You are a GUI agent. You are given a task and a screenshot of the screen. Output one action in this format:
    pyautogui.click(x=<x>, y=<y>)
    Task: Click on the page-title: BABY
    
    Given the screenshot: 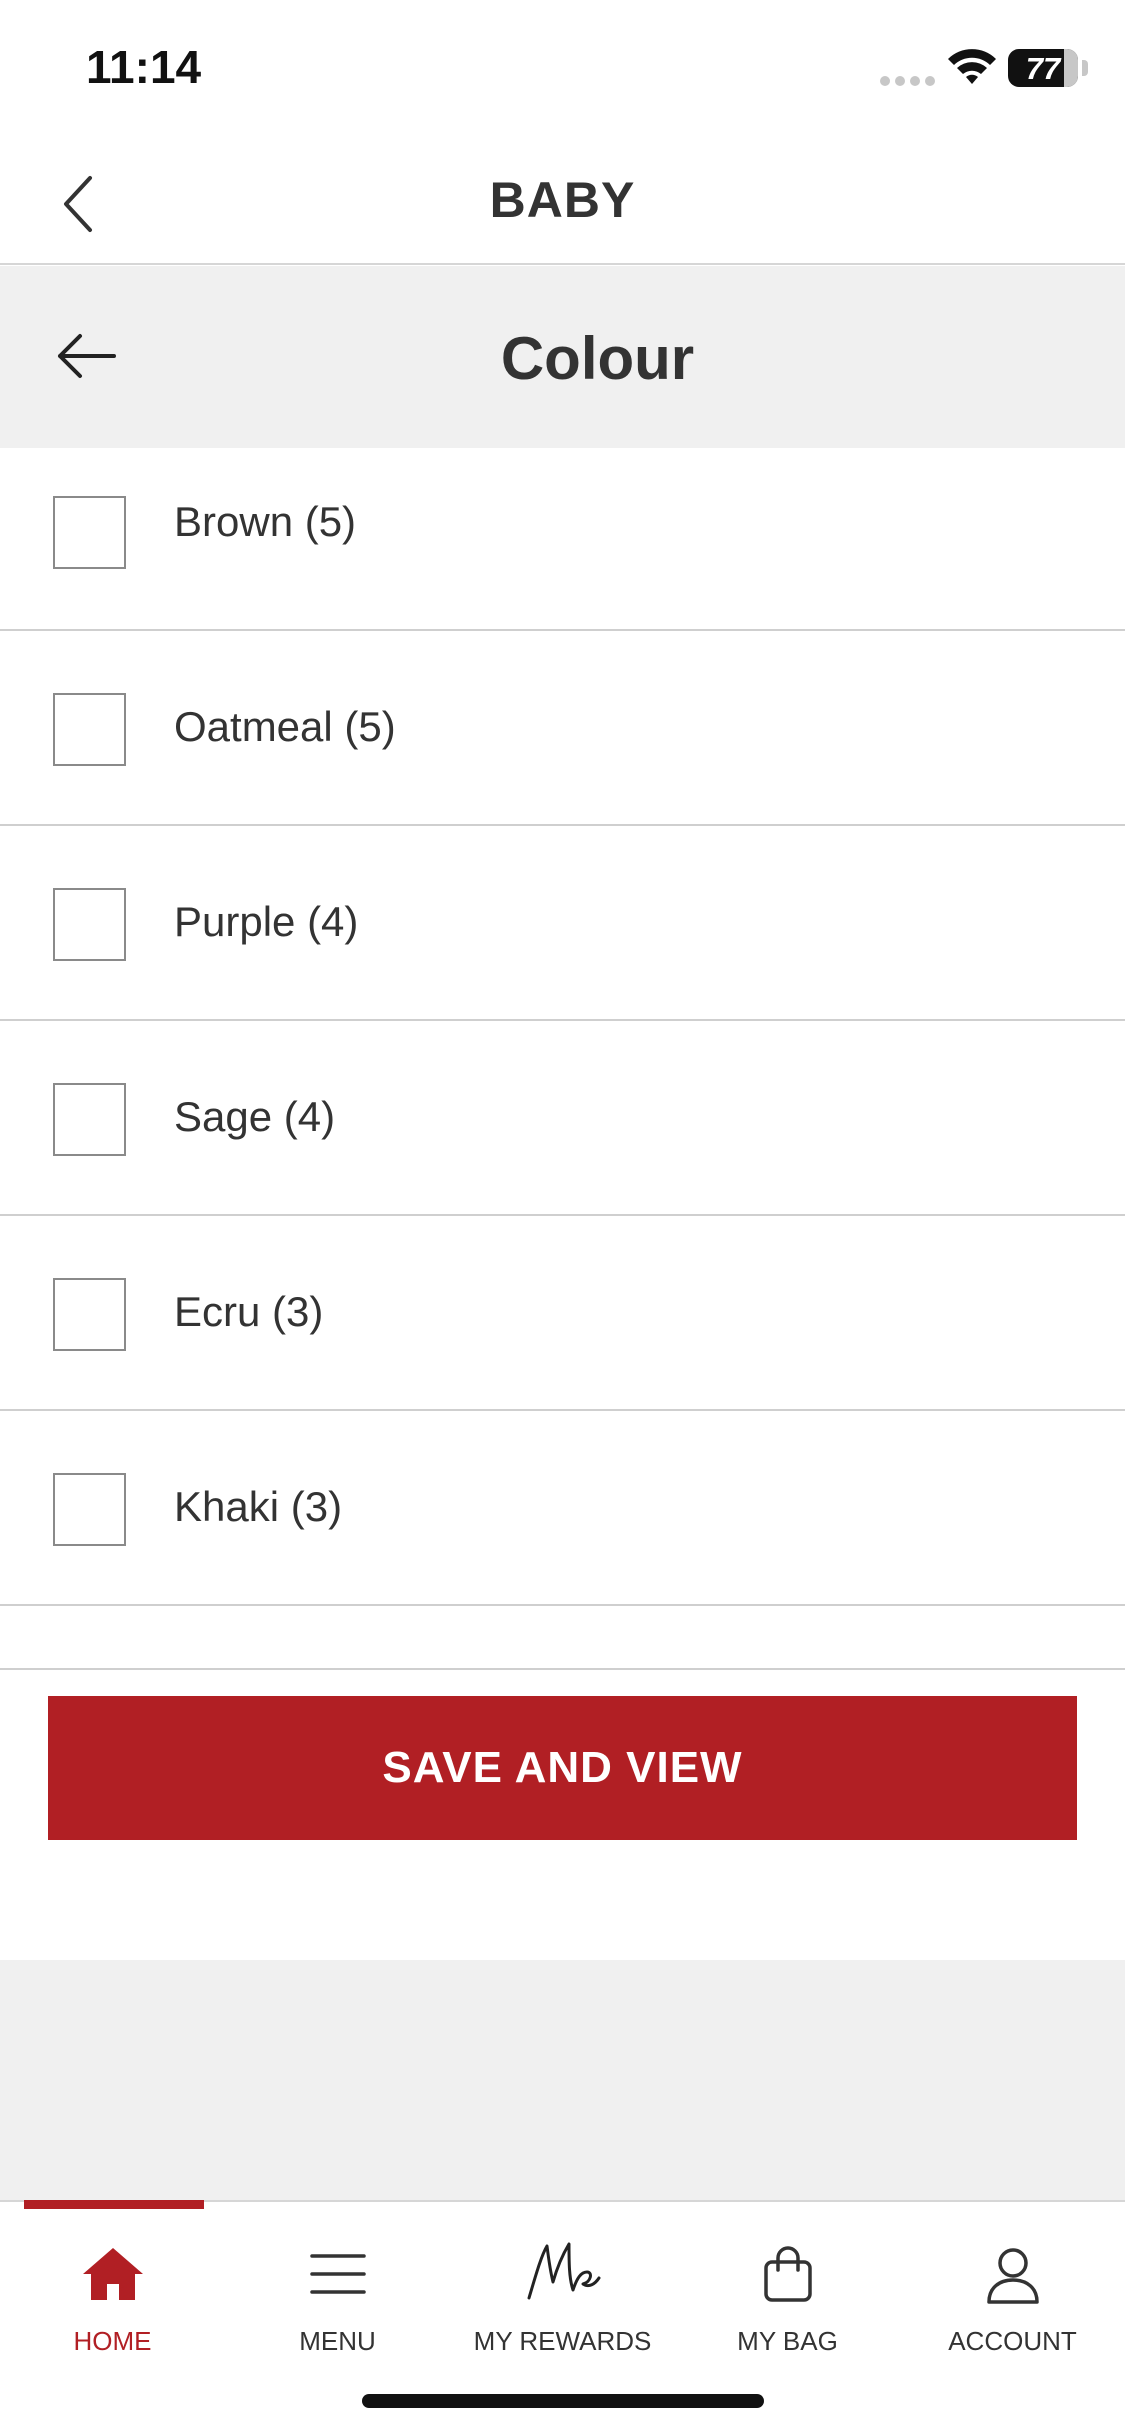 What is the action you would take?
    pyautogui.click(x=562, y=200)
    